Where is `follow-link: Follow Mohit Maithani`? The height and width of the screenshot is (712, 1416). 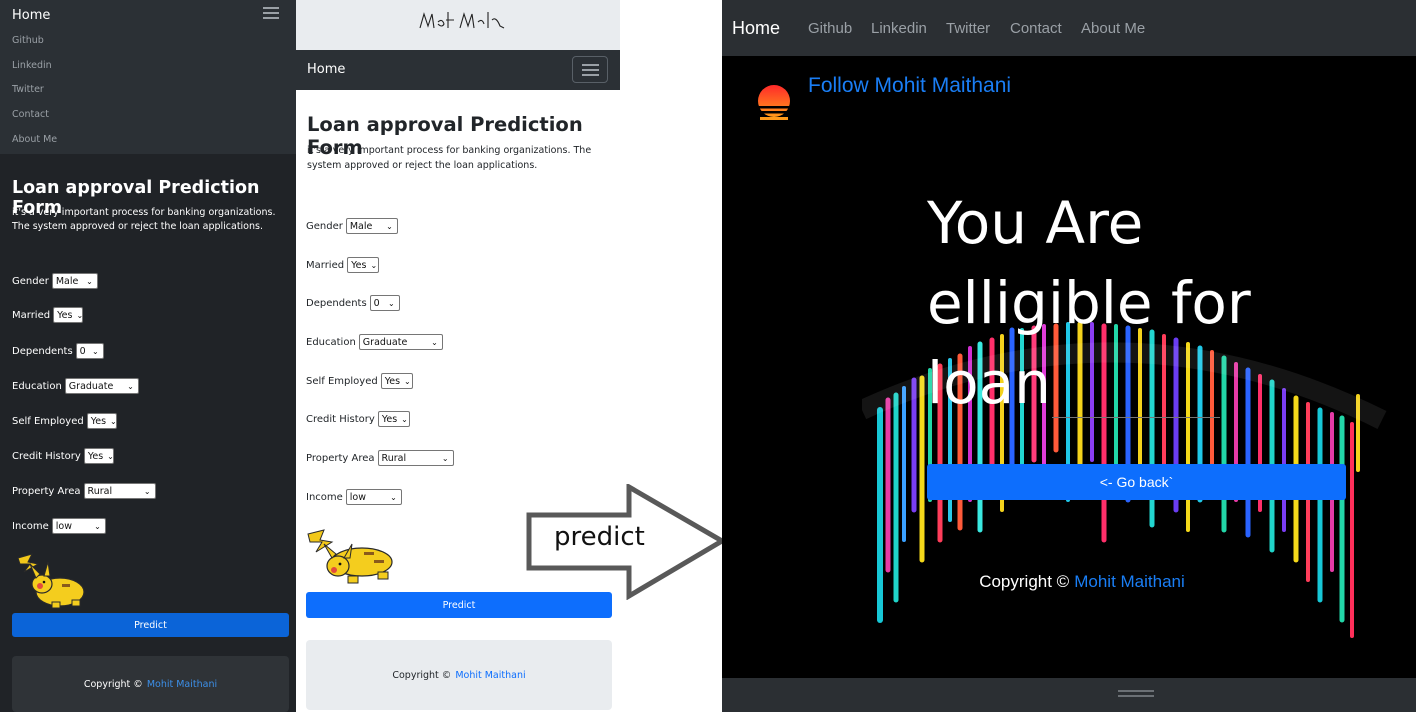 follow-link: Follow Mohit Maithani is located at coordinates (909, 86).